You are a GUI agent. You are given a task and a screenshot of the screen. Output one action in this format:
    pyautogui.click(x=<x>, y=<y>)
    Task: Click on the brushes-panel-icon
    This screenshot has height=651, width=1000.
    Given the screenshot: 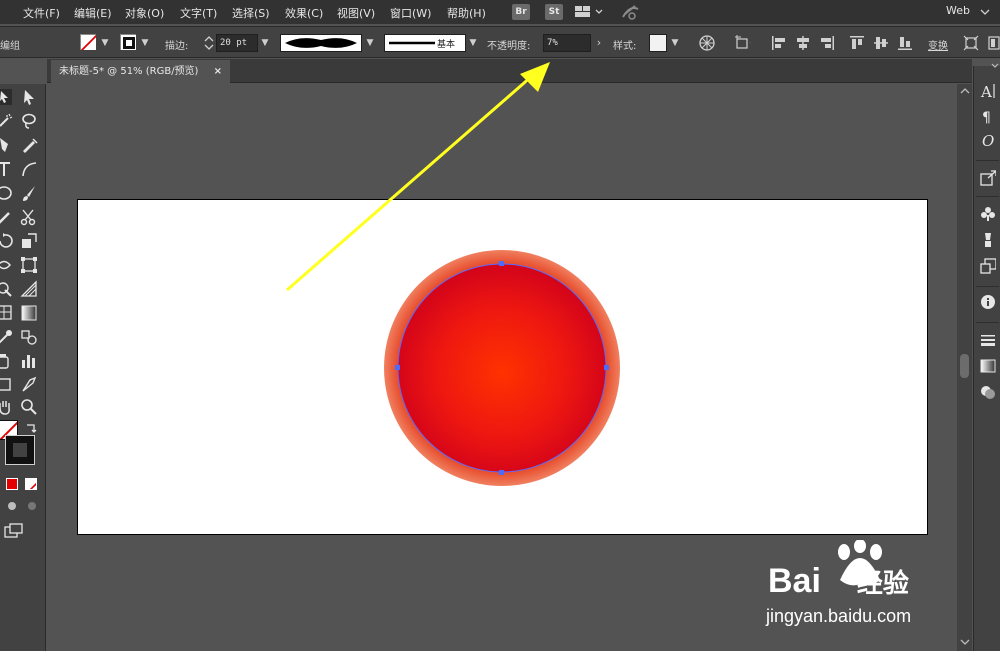 What is the action you would take?
    pyautogui.click(x=988, y=240)
    